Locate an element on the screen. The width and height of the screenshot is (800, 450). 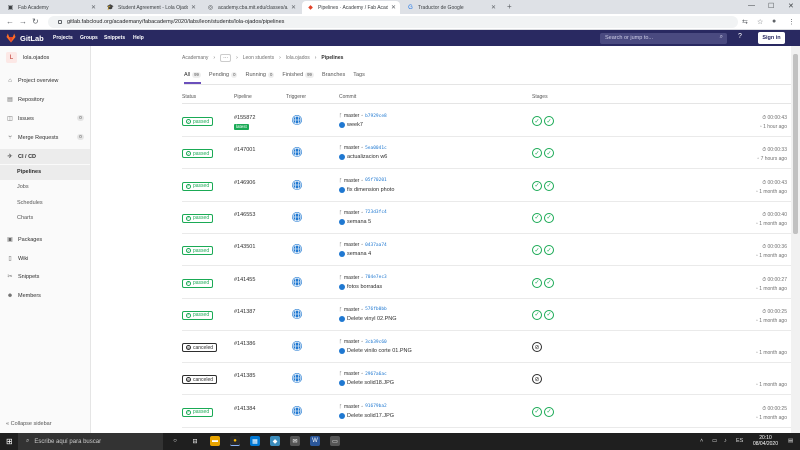
pipeline-id-link: #141384 is located at coordinates (244, 409).